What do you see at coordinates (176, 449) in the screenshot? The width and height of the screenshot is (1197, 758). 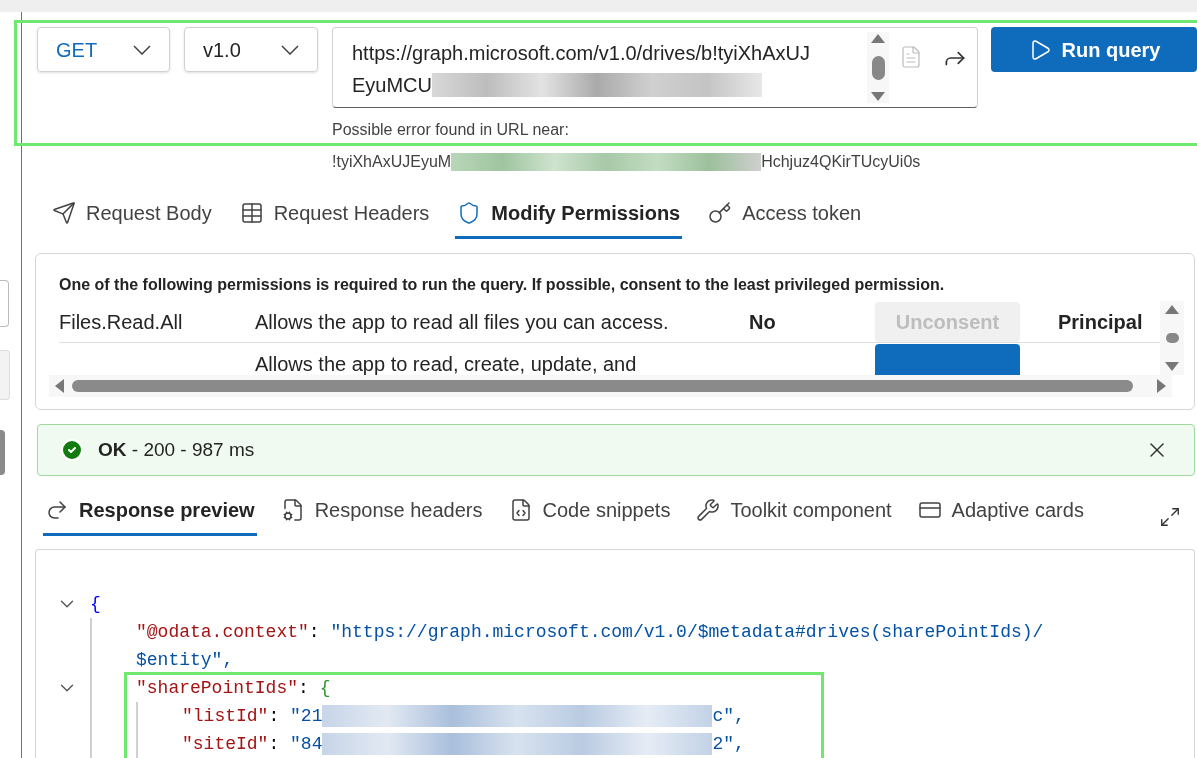 I see `status-text: OK - 200 - 987 ms` at bounding box center [176, 449].